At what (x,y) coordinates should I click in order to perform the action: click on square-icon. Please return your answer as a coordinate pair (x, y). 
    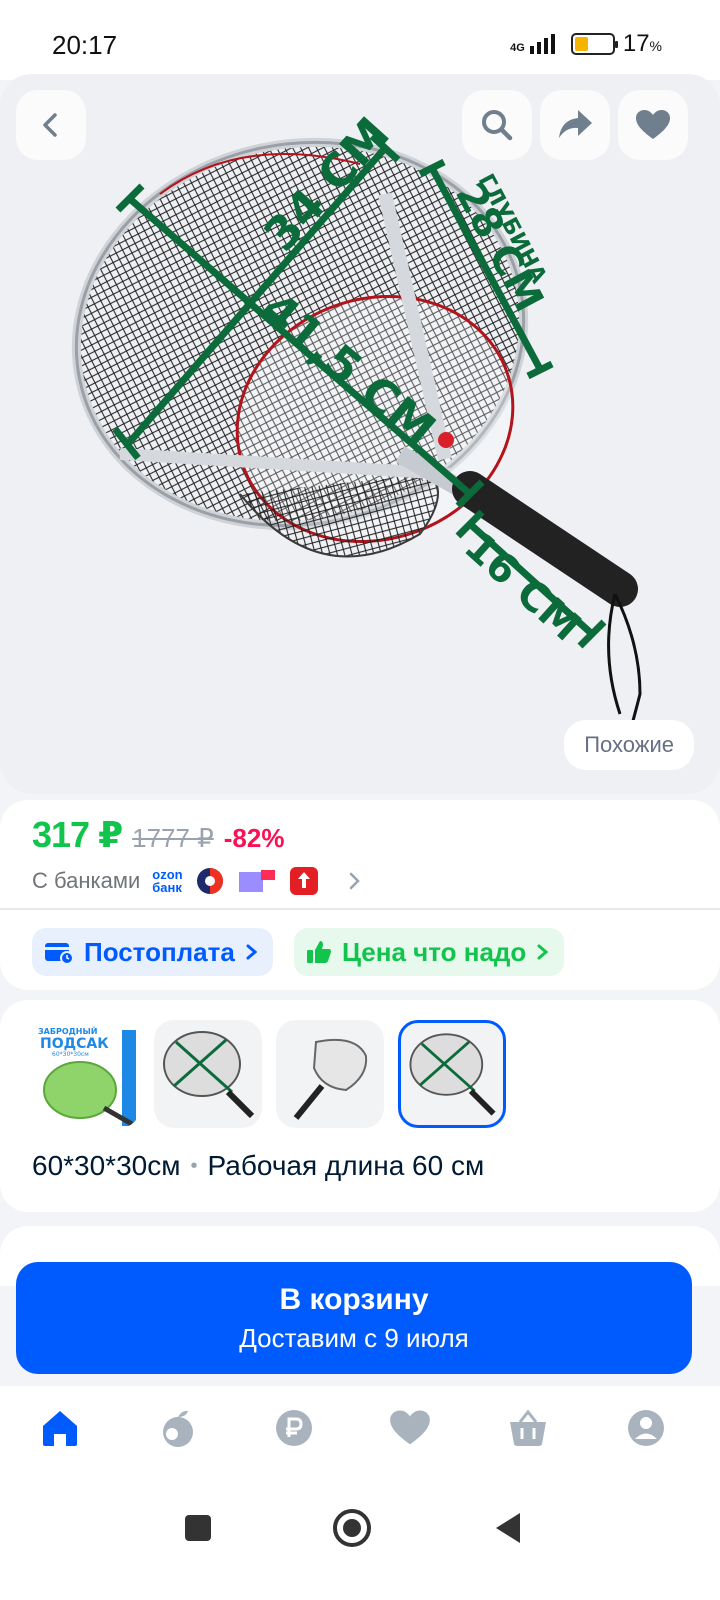
    Looking at the image, I should click on (198, 1528).